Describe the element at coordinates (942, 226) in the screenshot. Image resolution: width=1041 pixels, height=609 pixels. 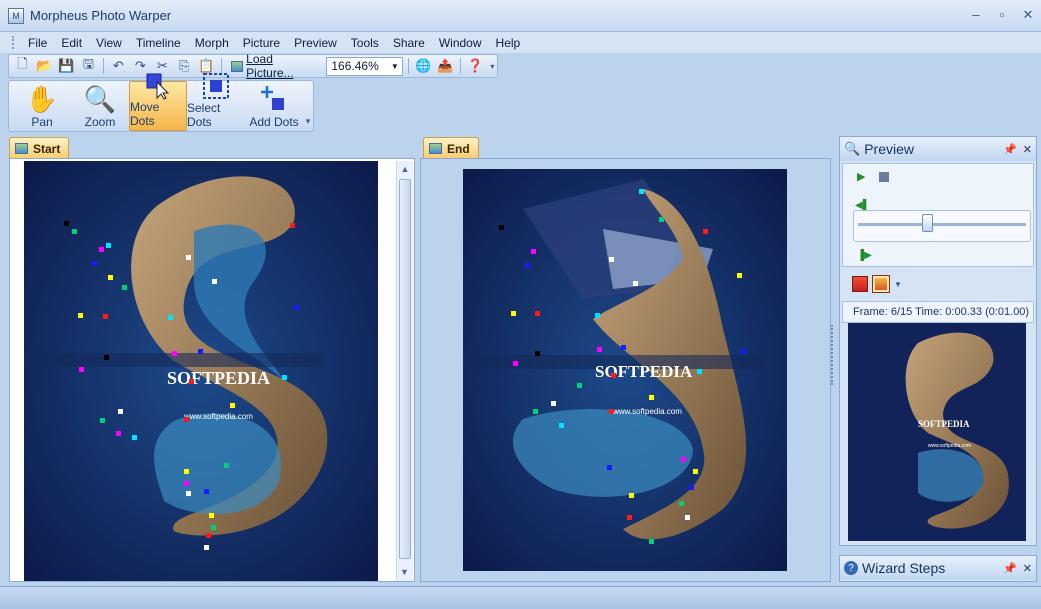
I see `frame-slider` at that location.